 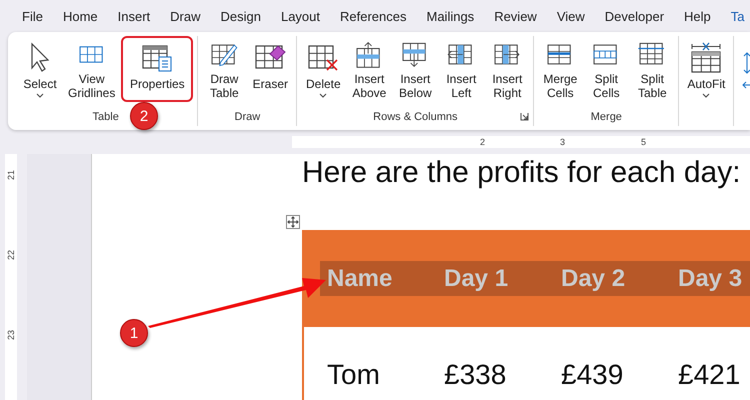 I want to click on menu-tab: Insert, so click(x=134, y=16).